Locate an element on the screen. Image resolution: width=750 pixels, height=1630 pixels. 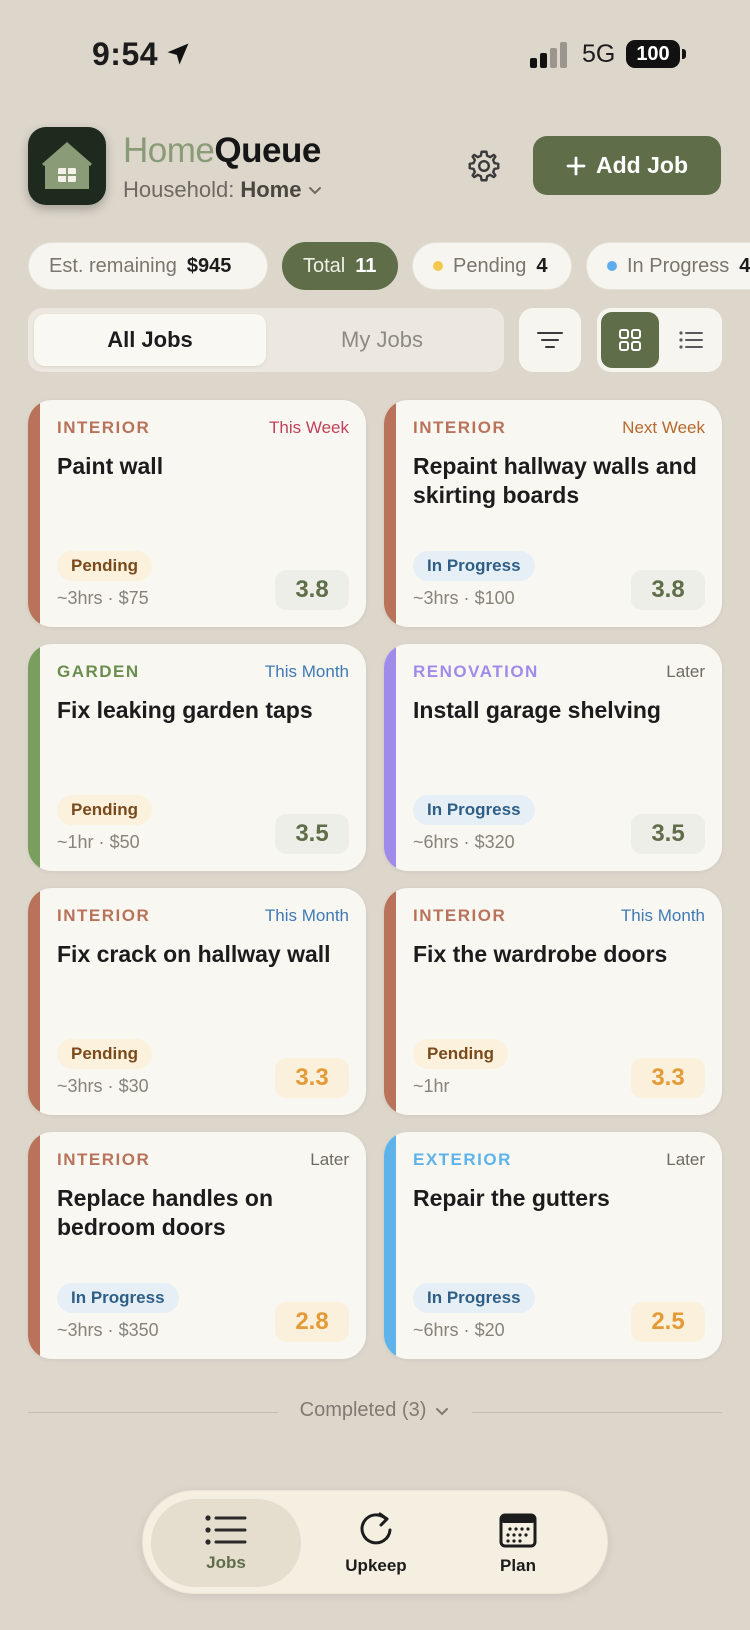
stat-est-remaining: Est. remaining $945 is located at coordinates (148, 266).